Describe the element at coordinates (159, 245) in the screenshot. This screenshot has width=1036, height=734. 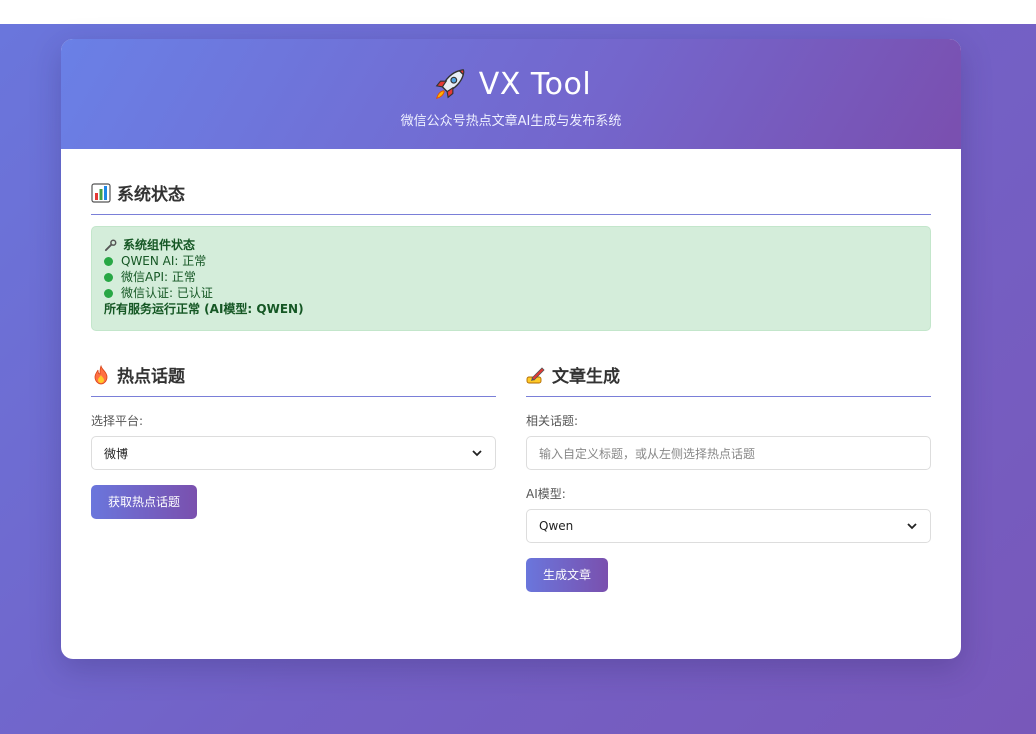
I see `status-box-heading-text: 系统组件状态` at that location.